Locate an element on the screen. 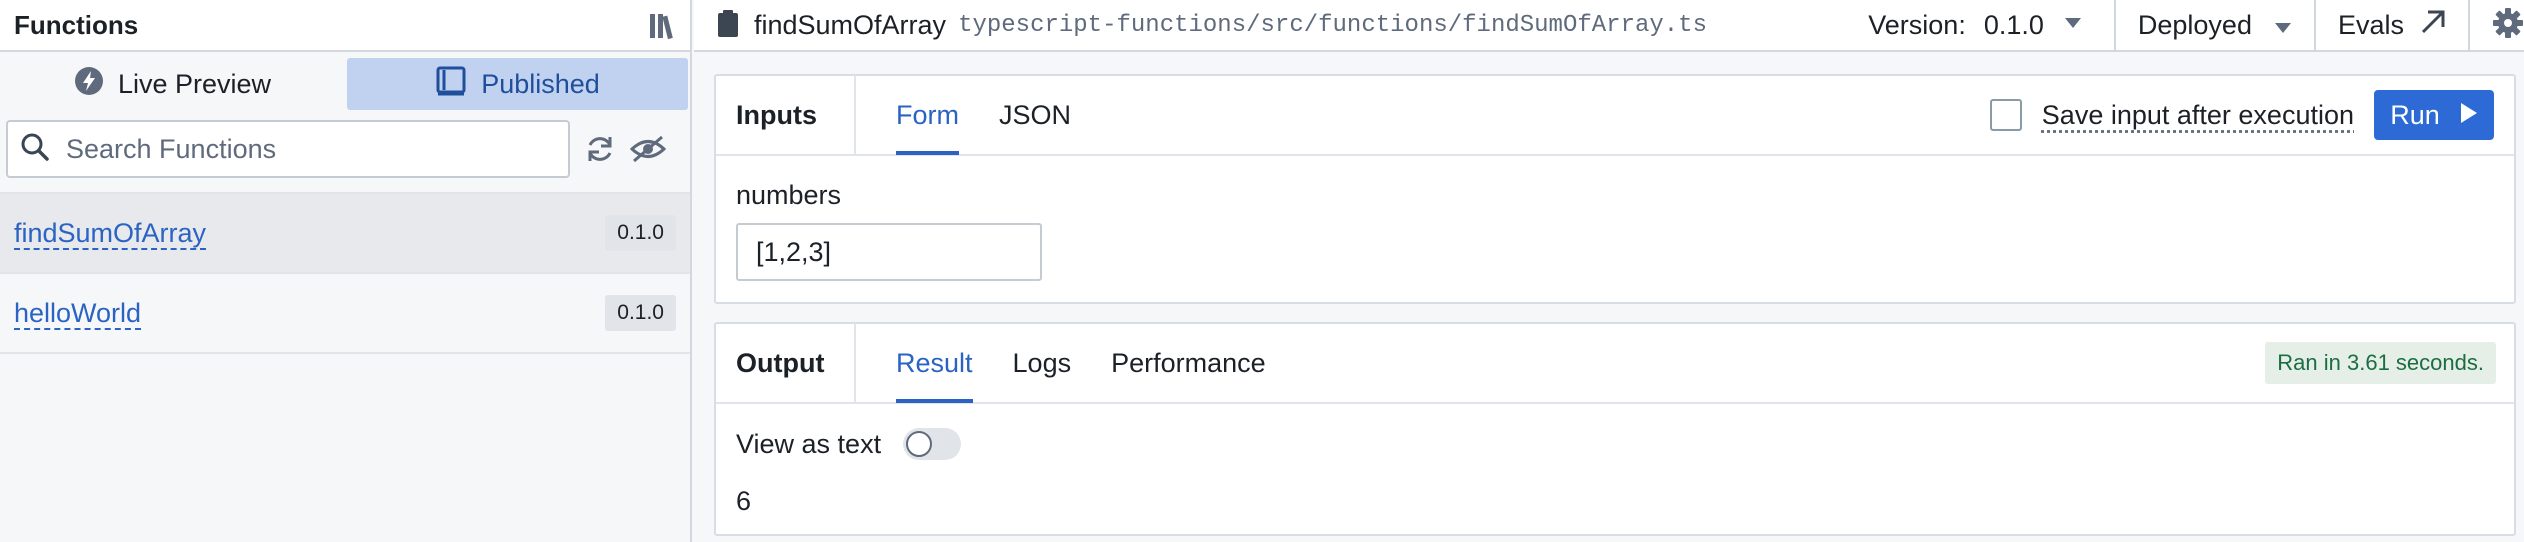 The width and height of the screenshot is (2524, 542). function-name: helloWorld is located at coordinates (309, 313).